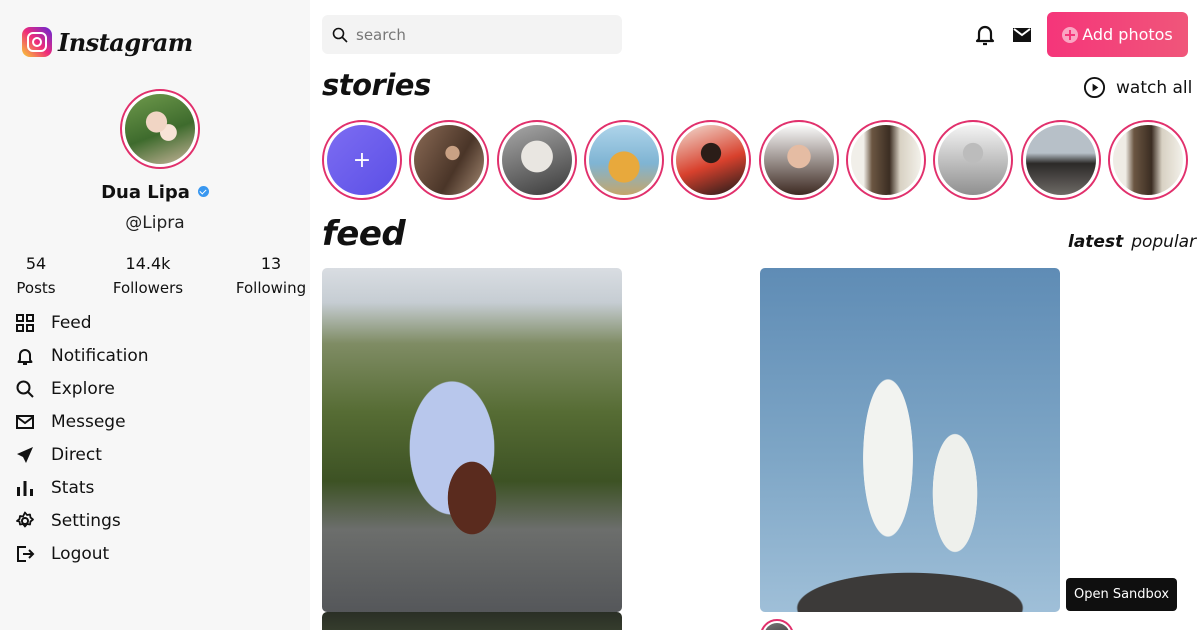 The image size is (1200, 630). I want to click on stat-posts-value: 54, so click(36, 263).